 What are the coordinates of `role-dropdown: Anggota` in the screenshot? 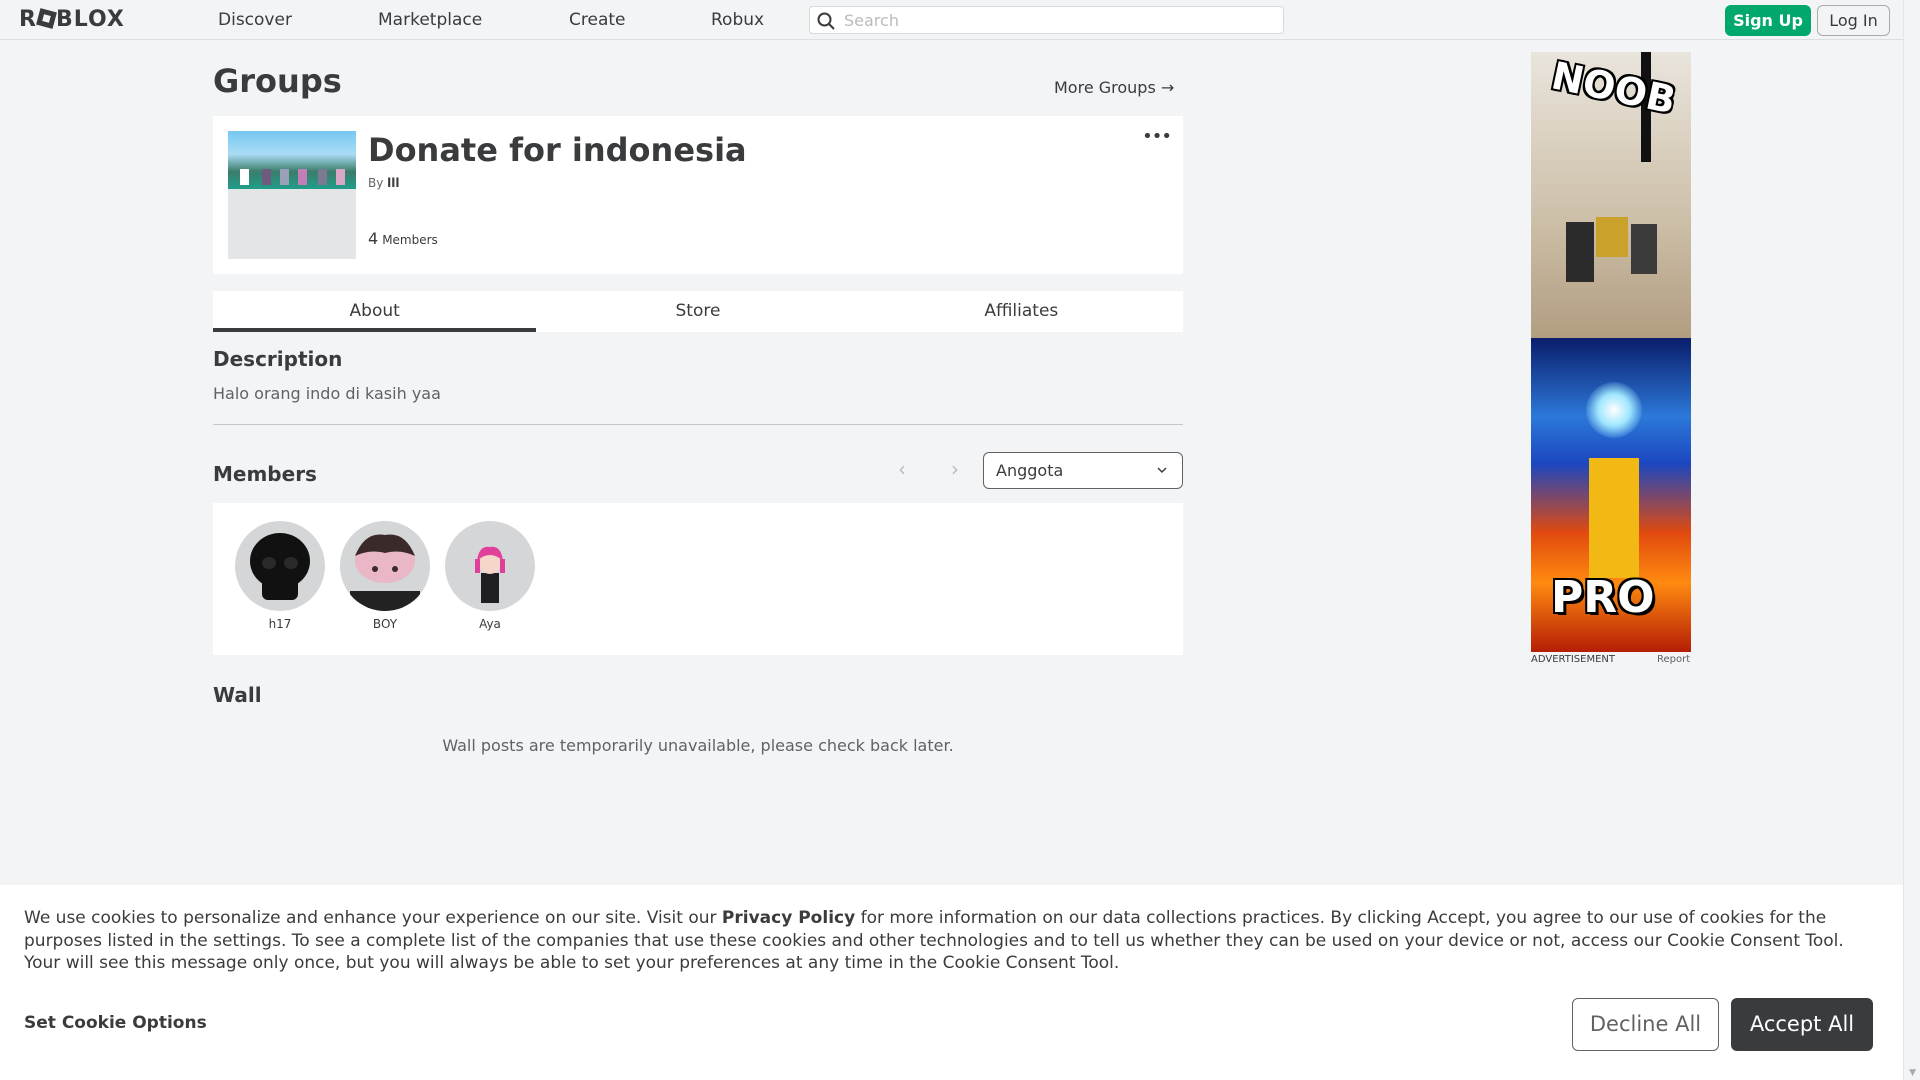 It's located at (1083, 470).